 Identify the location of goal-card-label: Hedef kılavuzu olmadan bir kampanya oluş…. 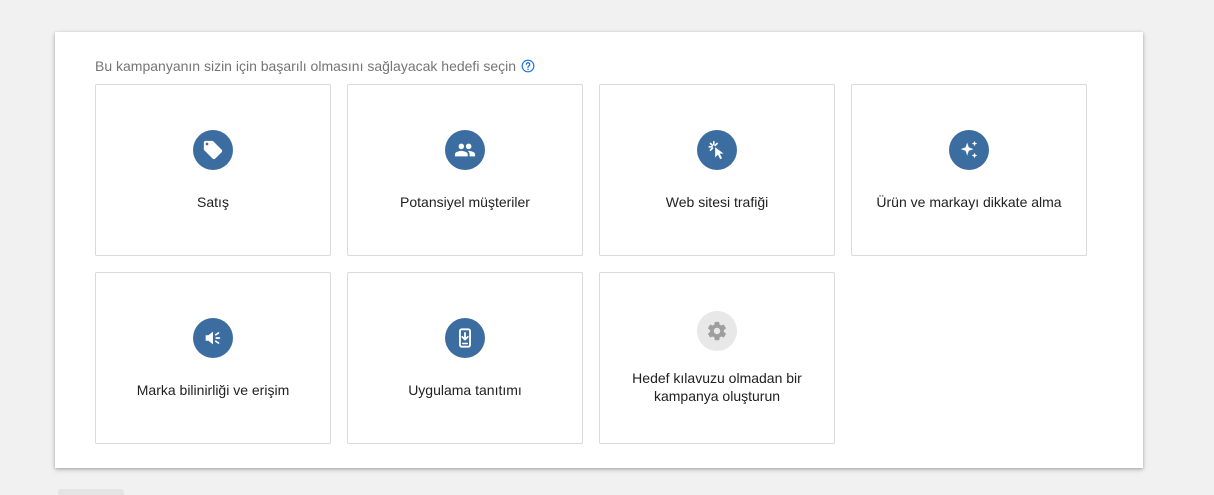
(717, 387).